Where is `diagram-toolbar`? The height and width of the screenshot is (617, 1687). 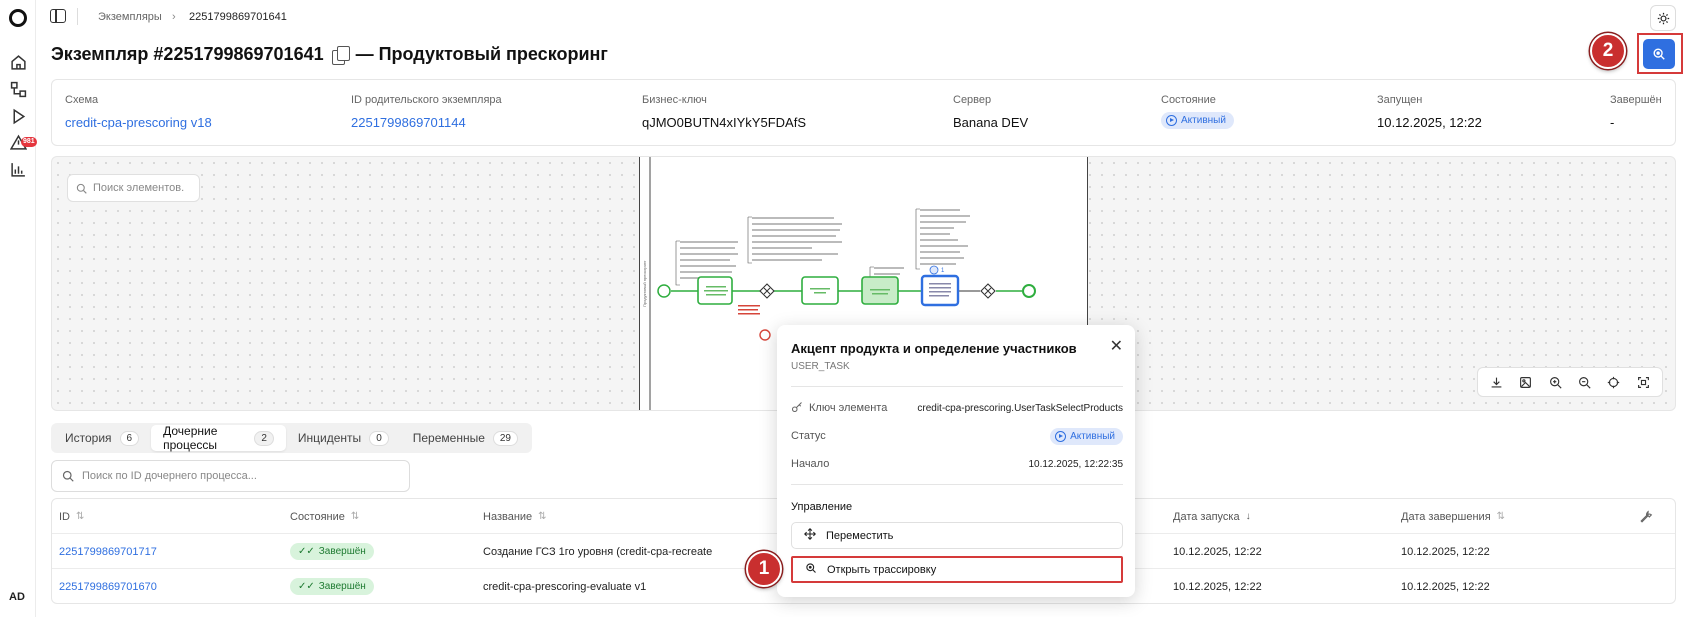
diagram-toolbar is located at coordinates (1570, 382).